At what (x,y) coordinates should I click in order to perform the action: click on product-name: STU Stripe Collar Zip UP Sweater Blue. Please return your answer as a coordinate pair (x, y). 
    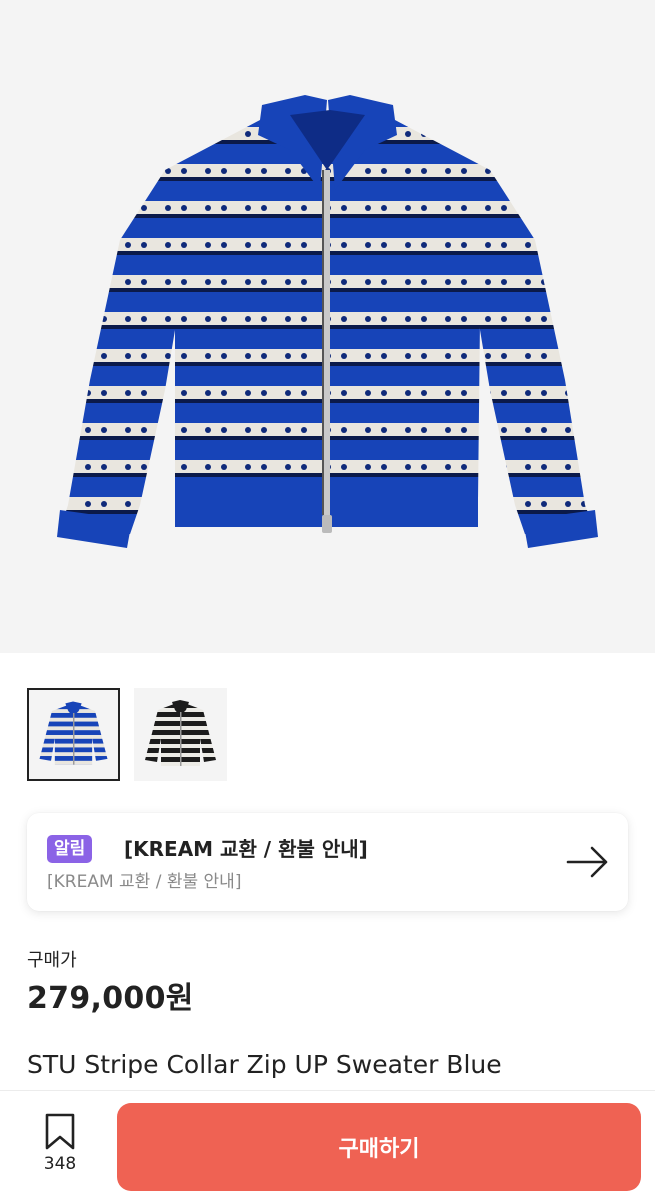
    Looking at the image, I should click on (264, 1064).